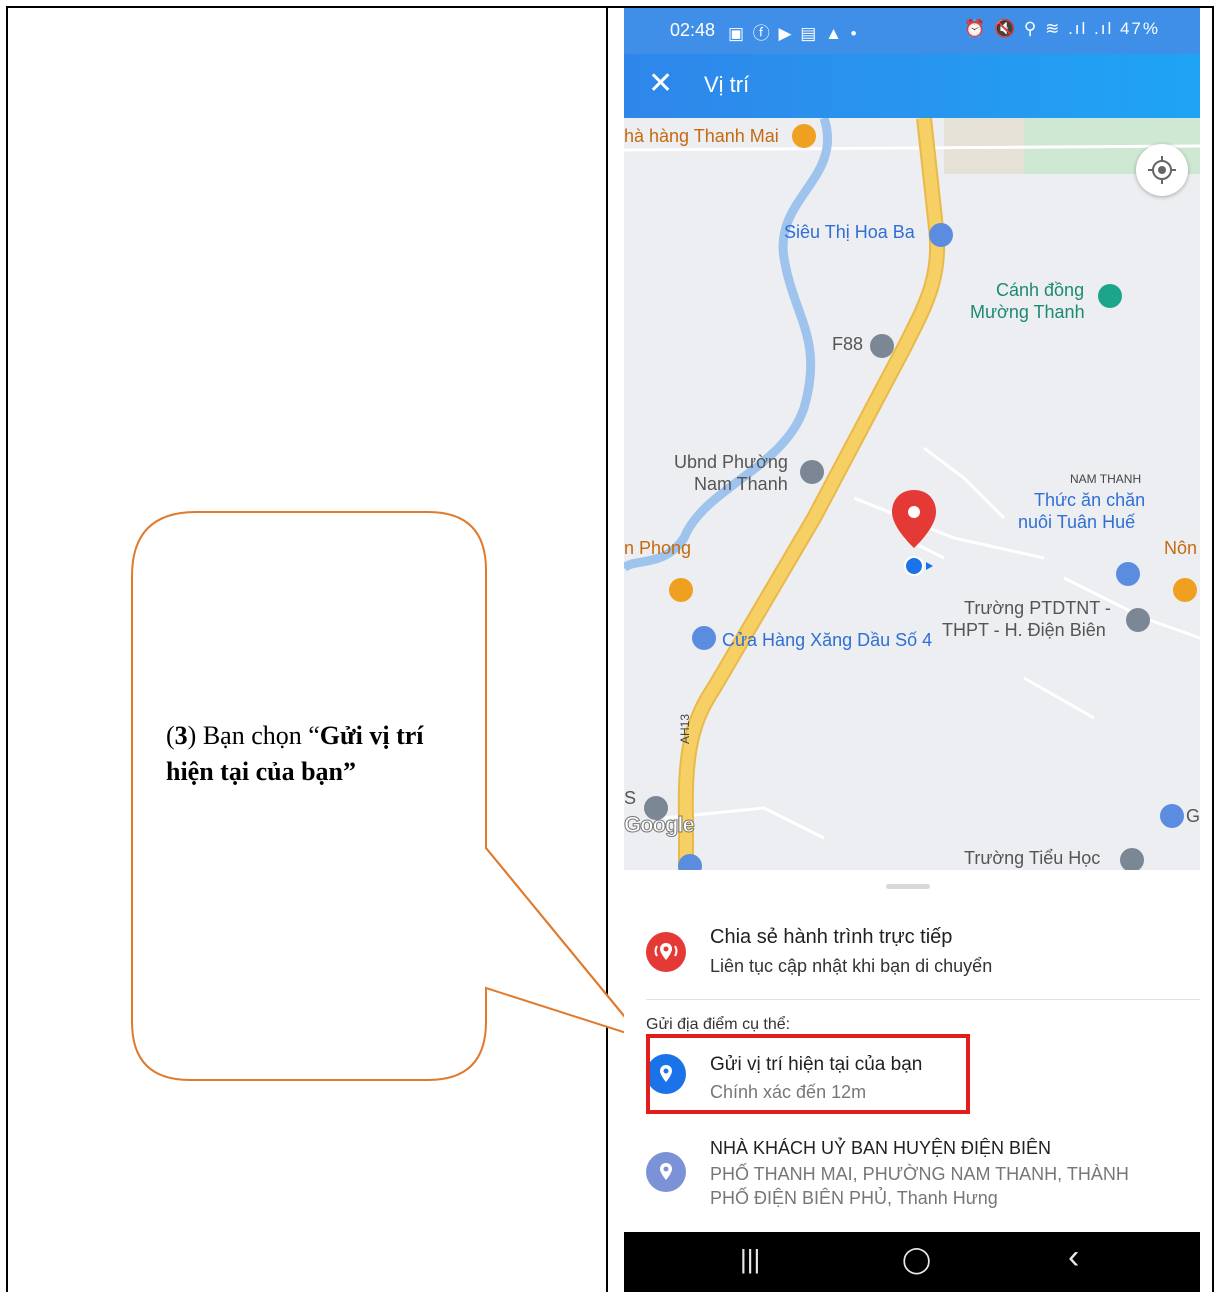 The width and height of the screenshot is (1216, 1292). Describe the element at coordinates (253, 735) in the screenshot. I see `callout-middle-text: ) Bạn chọn “` at that location.